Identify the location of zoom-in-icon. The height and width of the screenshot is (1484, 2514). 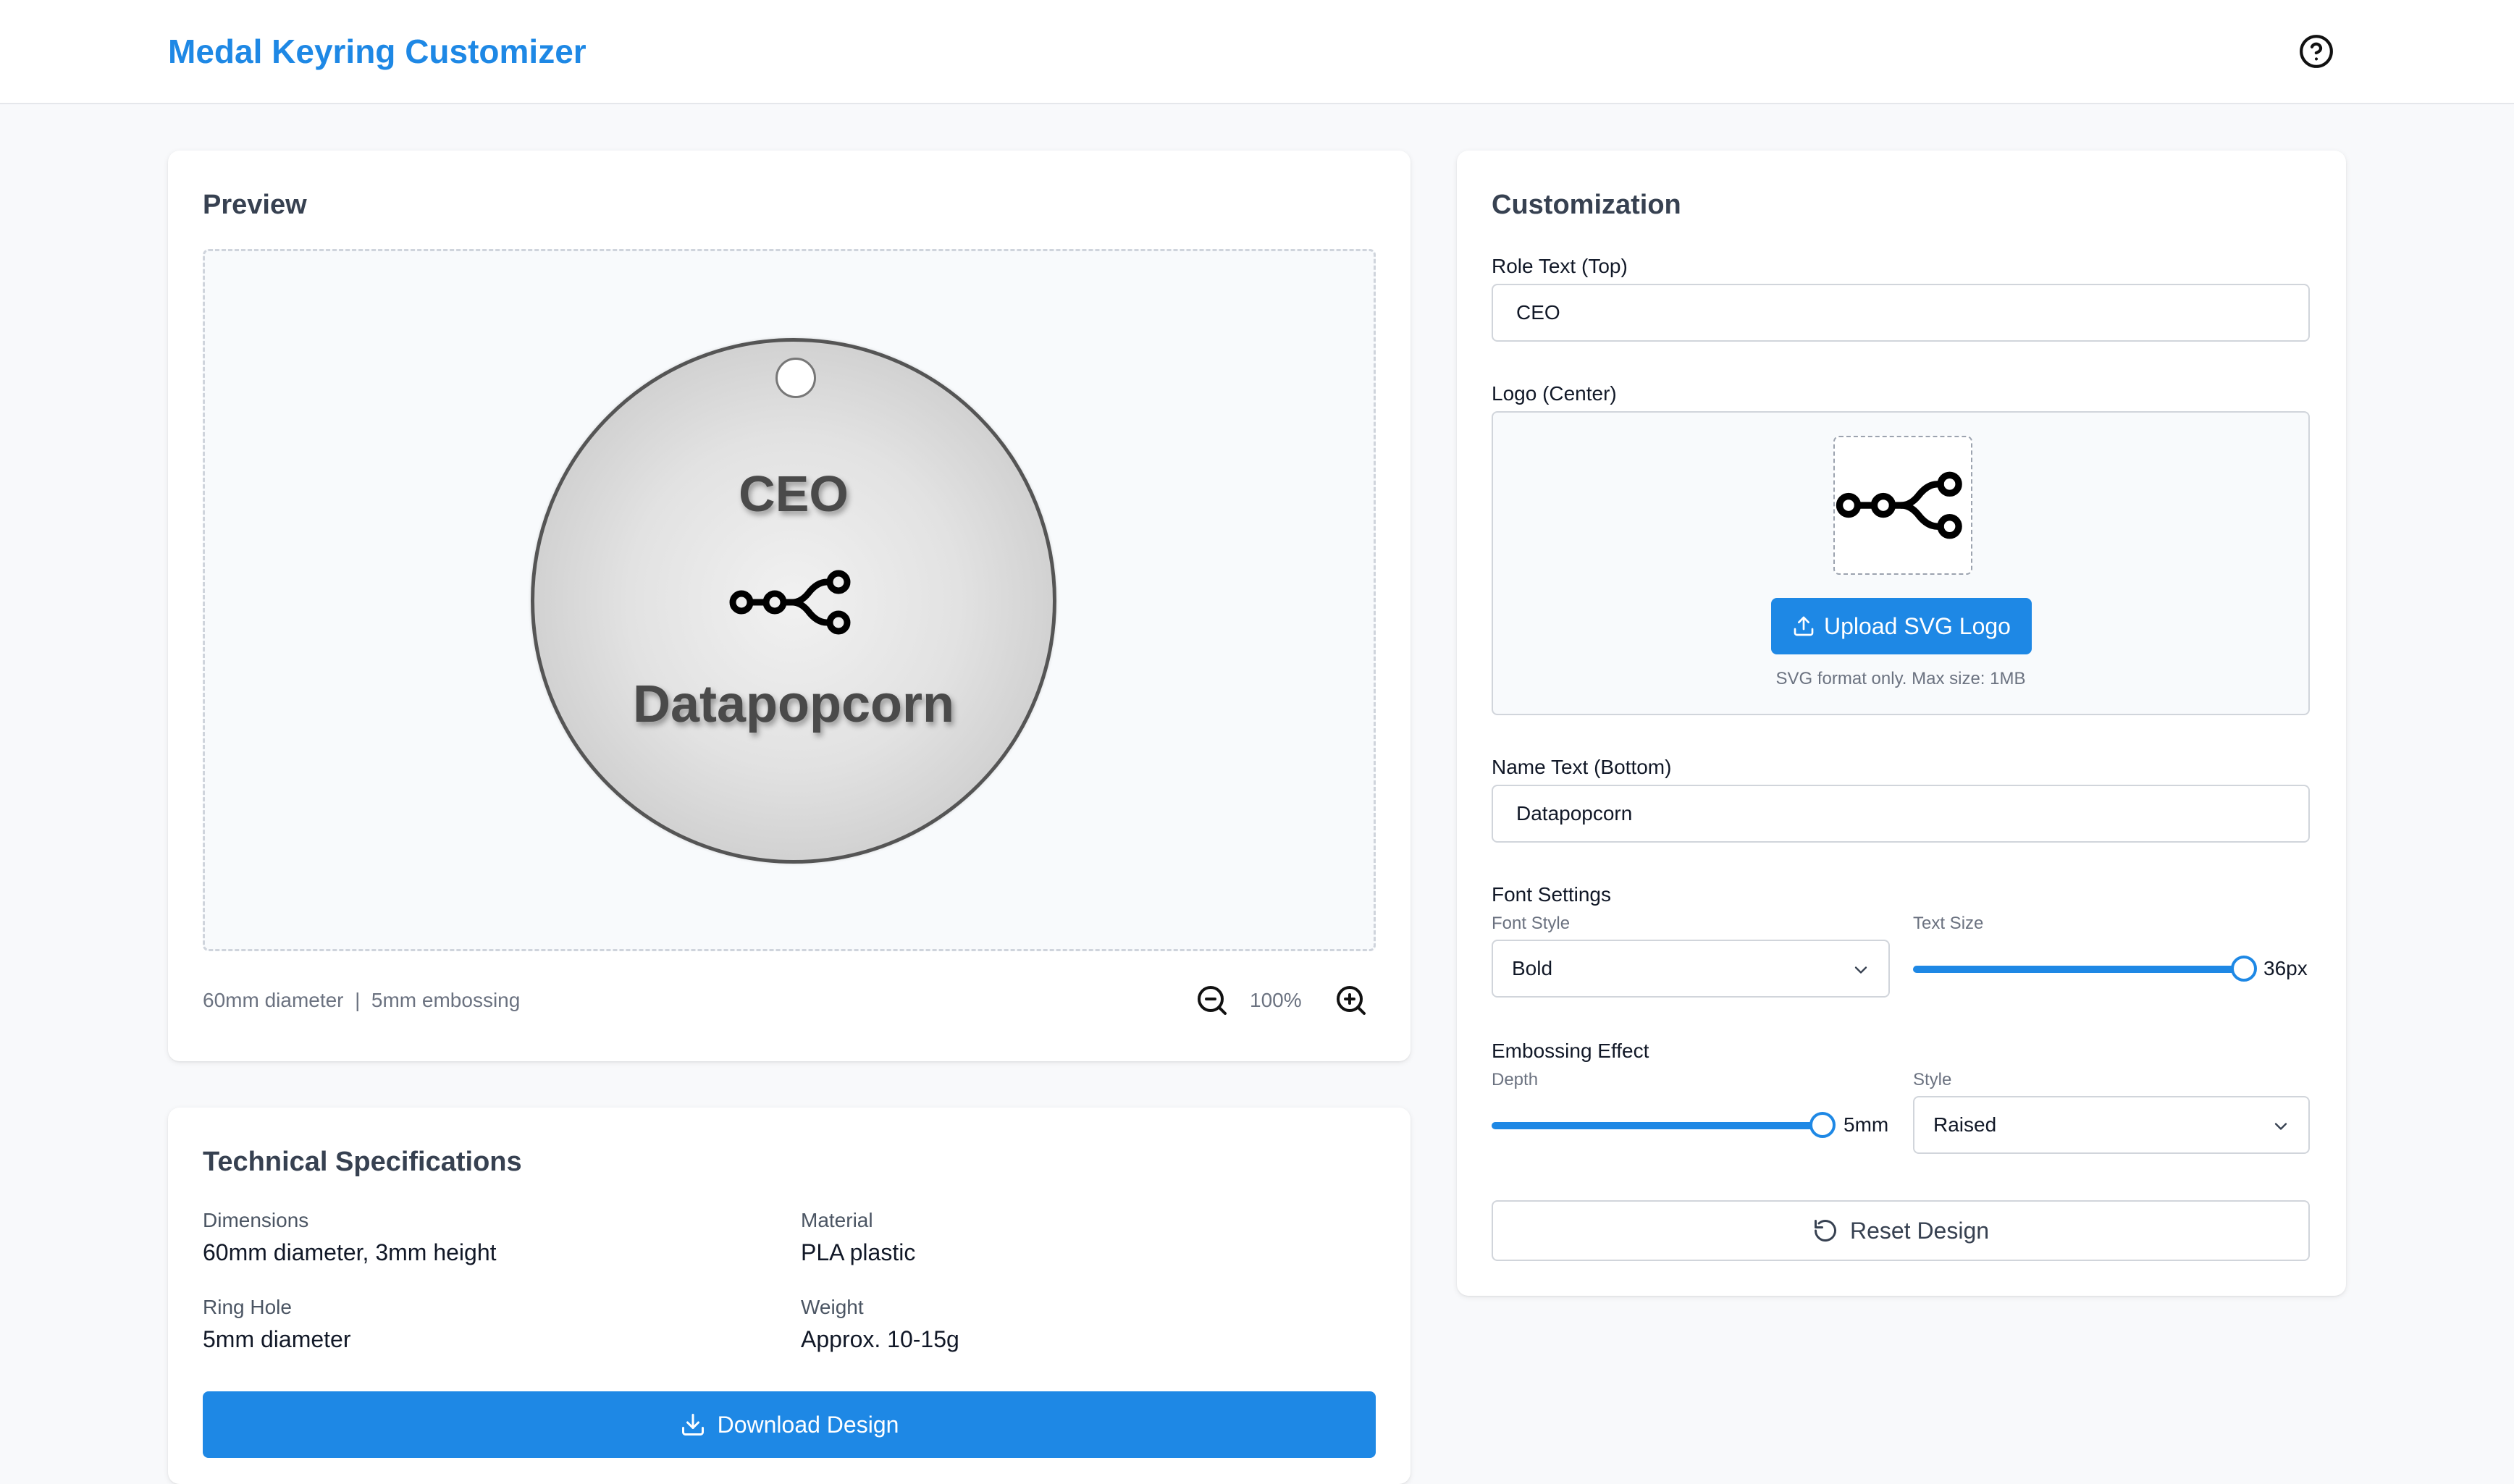
(1351, 1000).